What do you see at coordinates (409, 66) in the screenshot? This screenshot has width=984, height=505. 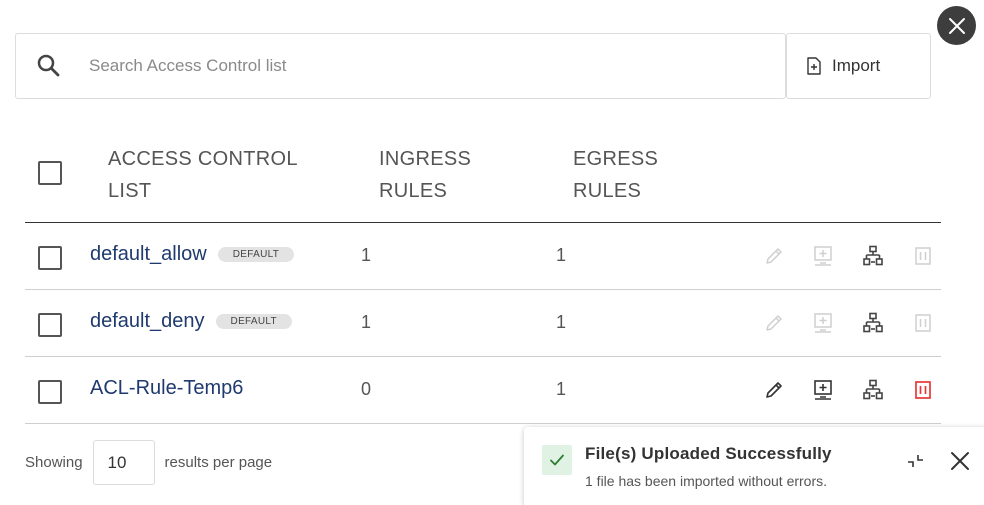 I see `search-input` at bounding box center [409, 66].